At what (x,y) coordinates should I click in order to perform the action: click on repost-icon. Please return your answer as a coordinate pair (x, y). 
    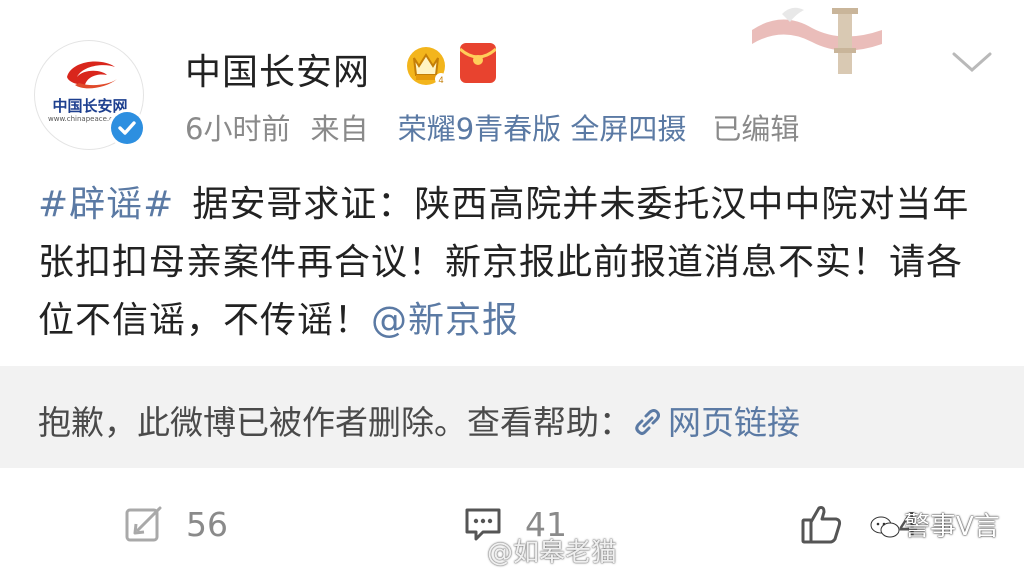
    Looking at the image, I should click on (143, 524).